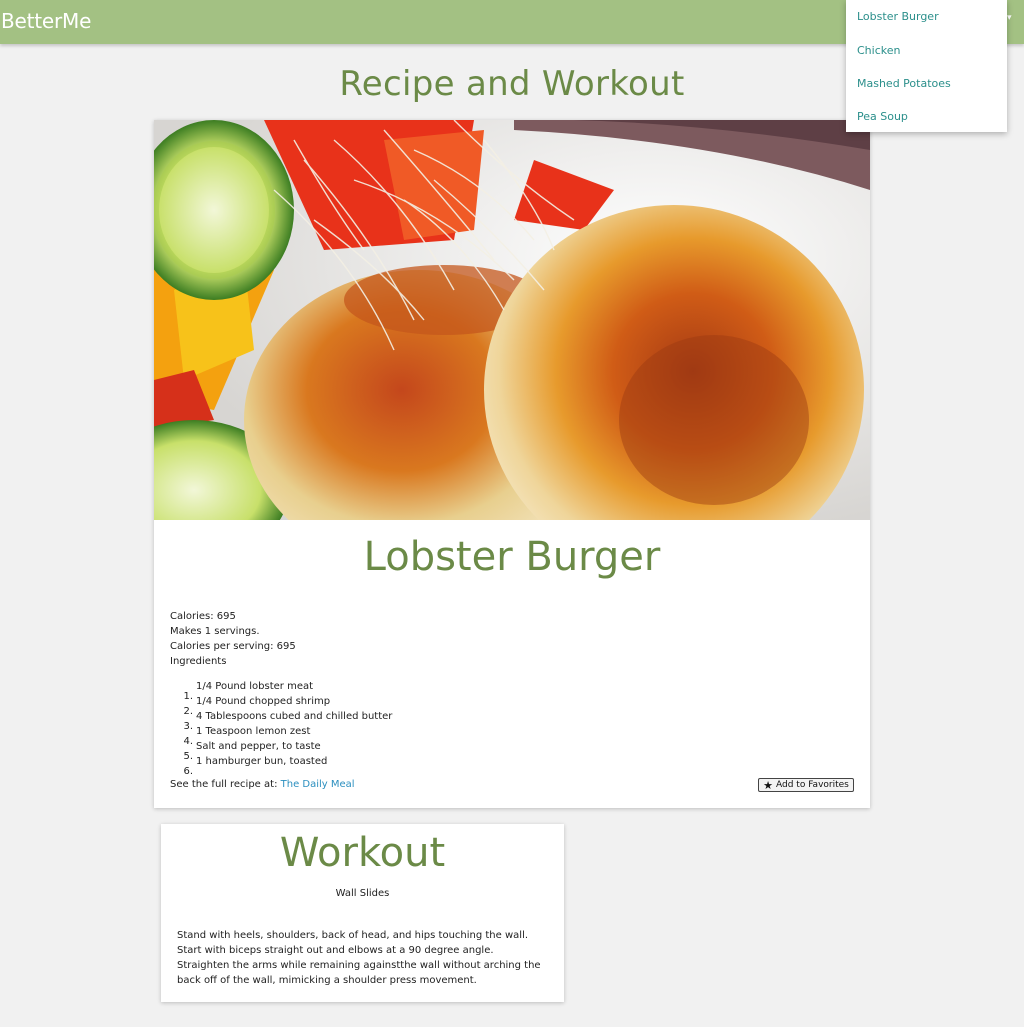 This screenshot has width=1024, height=1027. I want to click on exercise-name: Wall Slides, so click(362, 893).